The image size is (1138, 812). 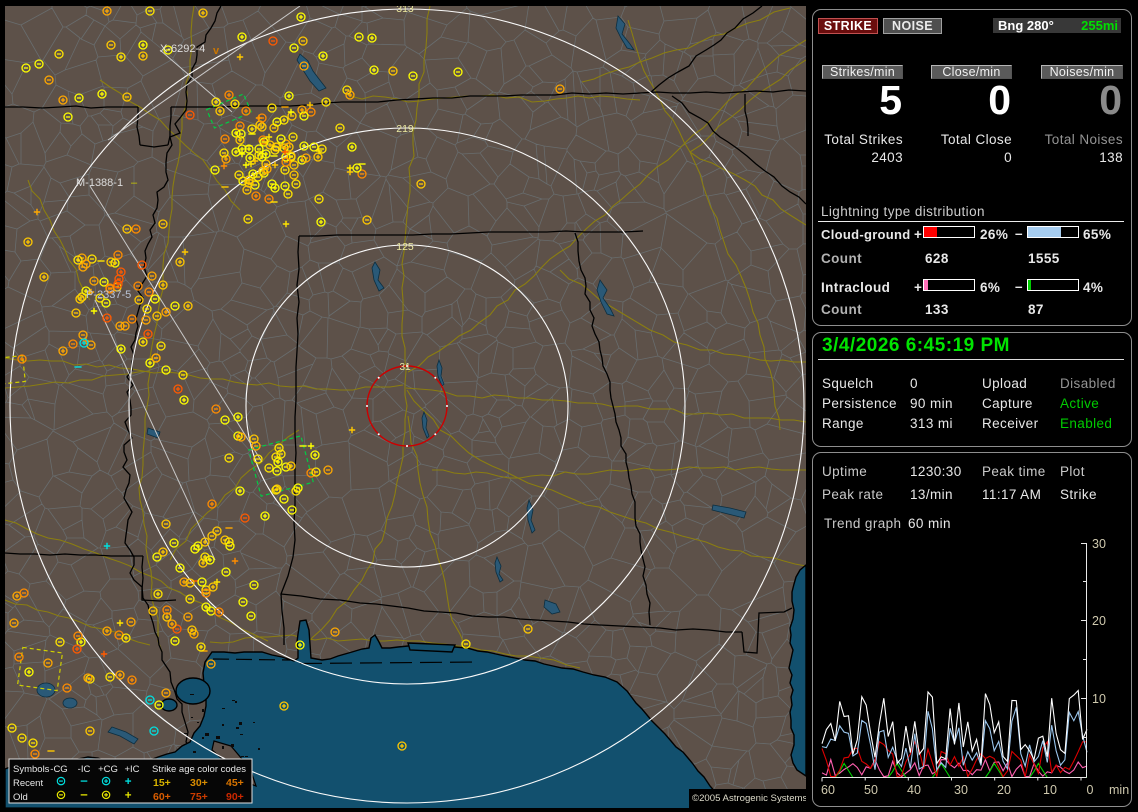 What do you see at coordinates (199, 783) in the screenshot?
I see `svg-text: 30+` at bounding box center [199, 783].